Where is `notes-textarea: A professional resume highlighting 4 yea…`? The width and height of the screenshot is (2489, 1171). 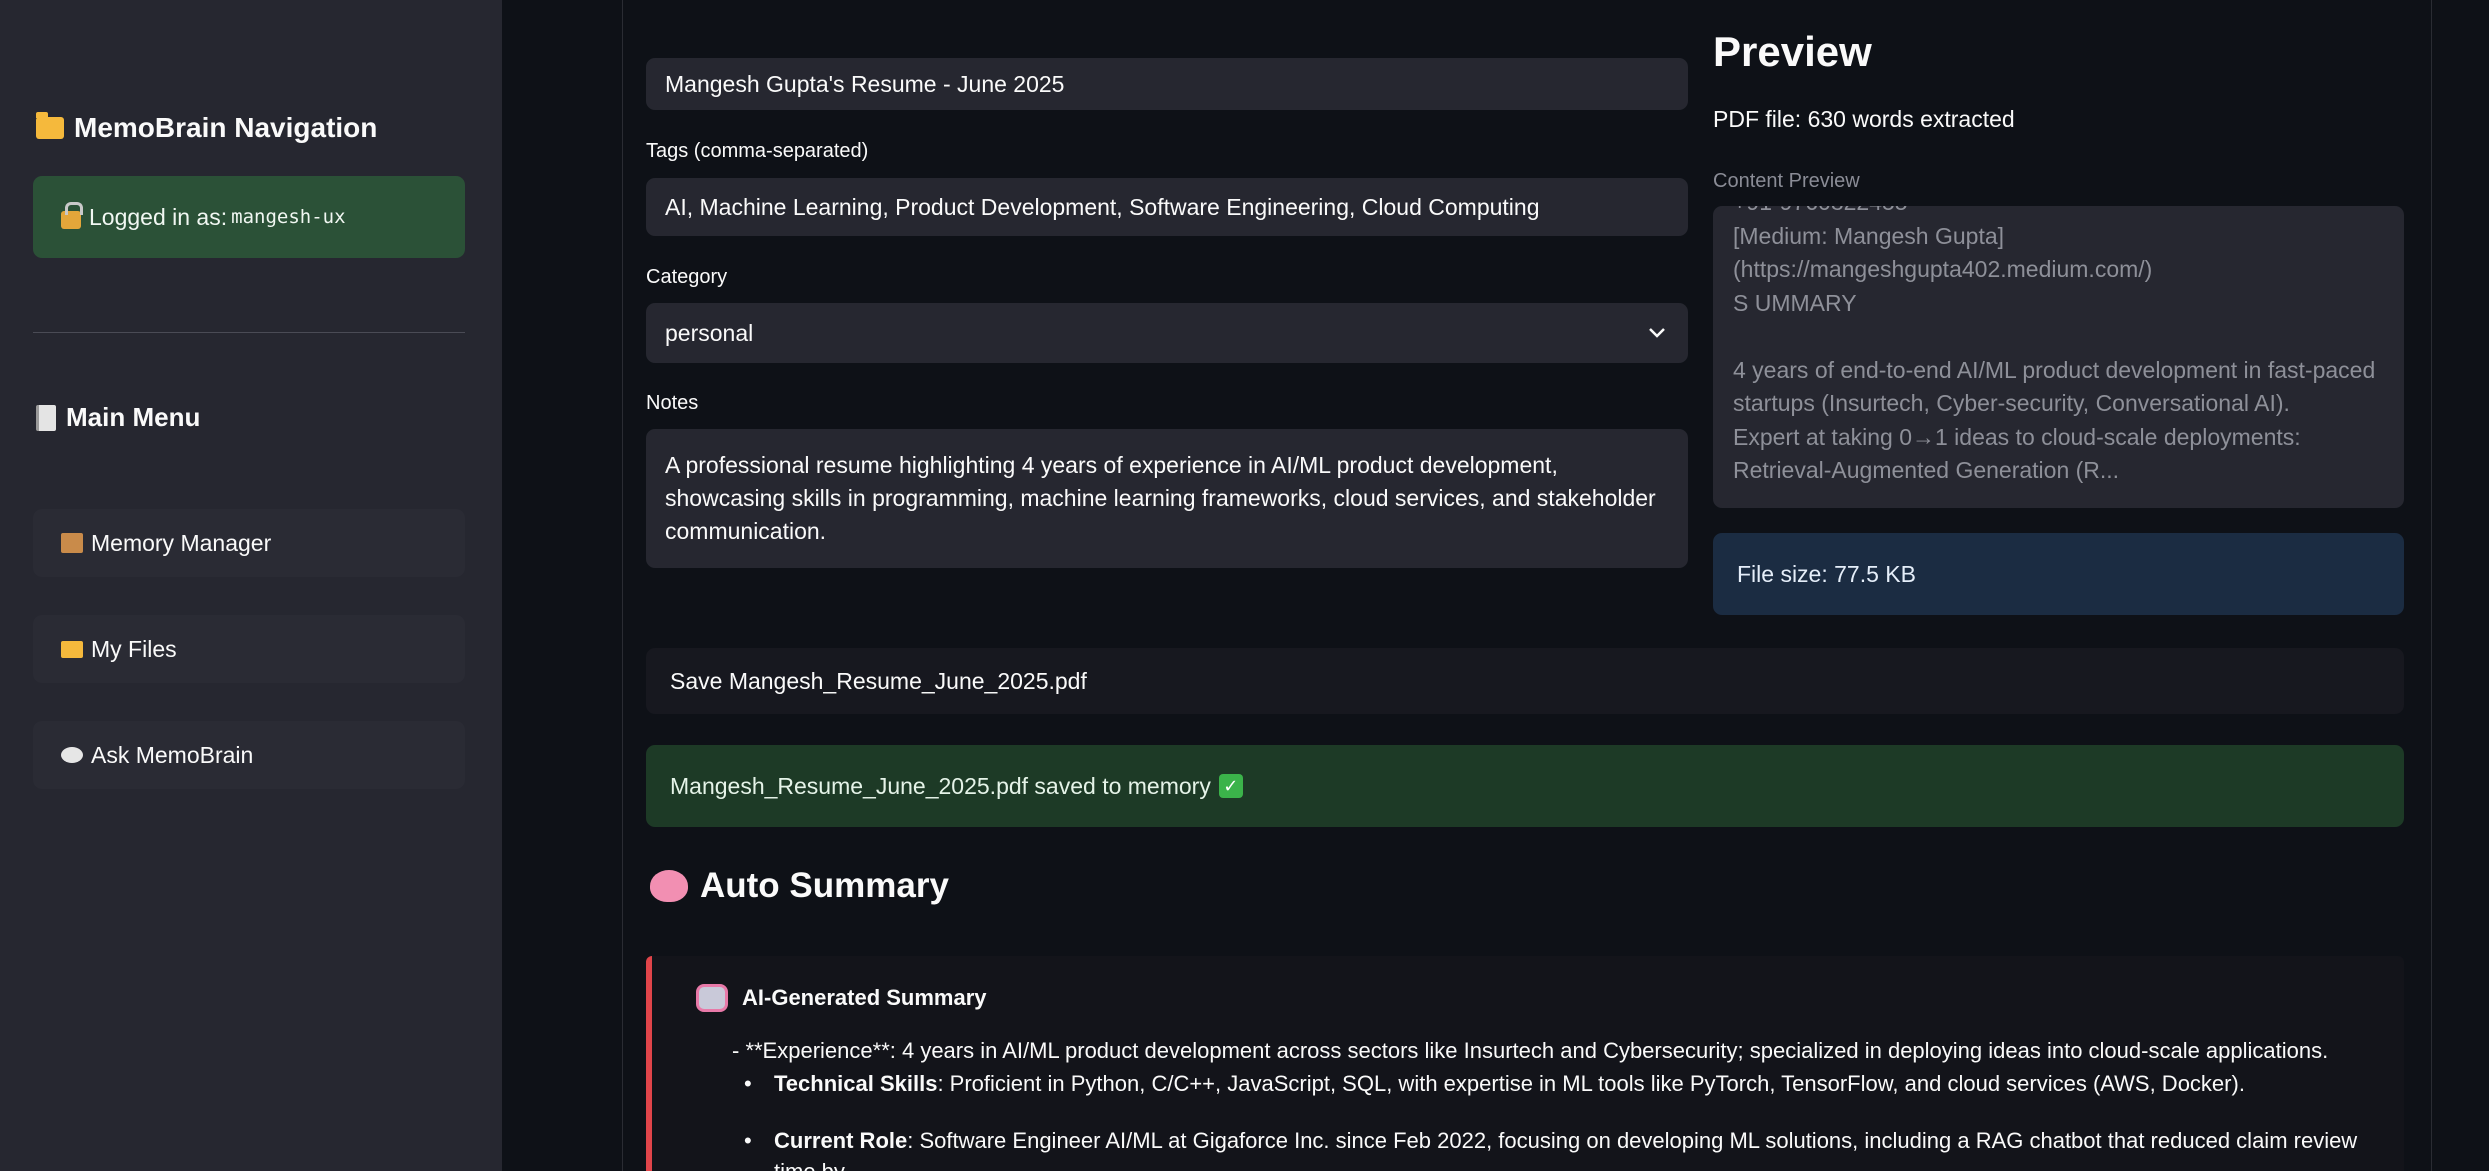 notes-textarea: A professional resume highlighting 4 yea… is located at coordinates (1167, 498).